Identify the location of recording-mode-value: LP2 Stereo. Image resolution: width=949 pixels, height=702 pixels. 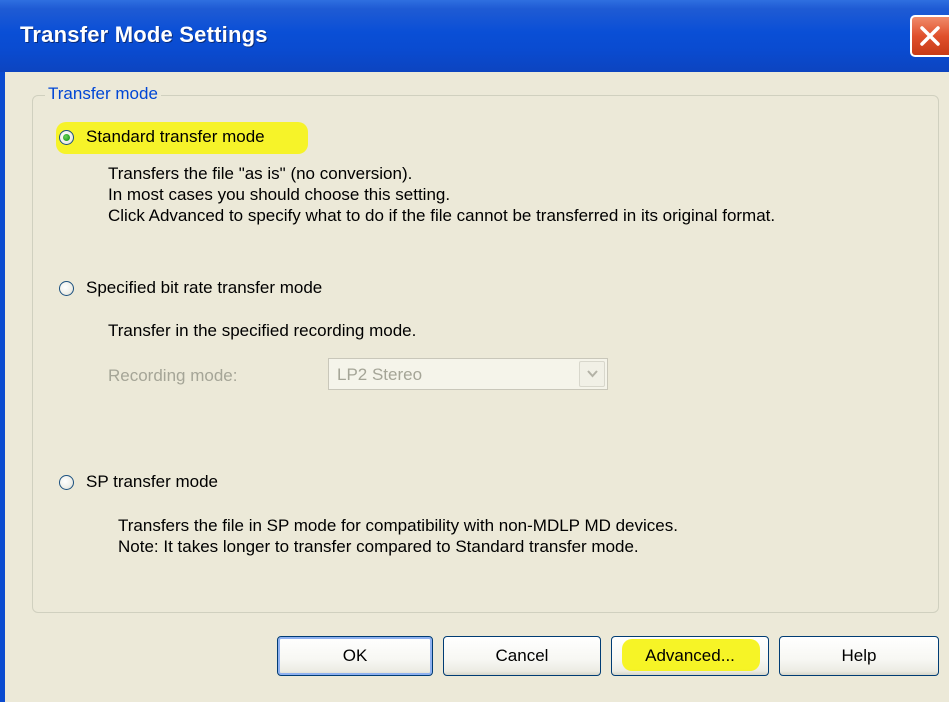
(380, 374).